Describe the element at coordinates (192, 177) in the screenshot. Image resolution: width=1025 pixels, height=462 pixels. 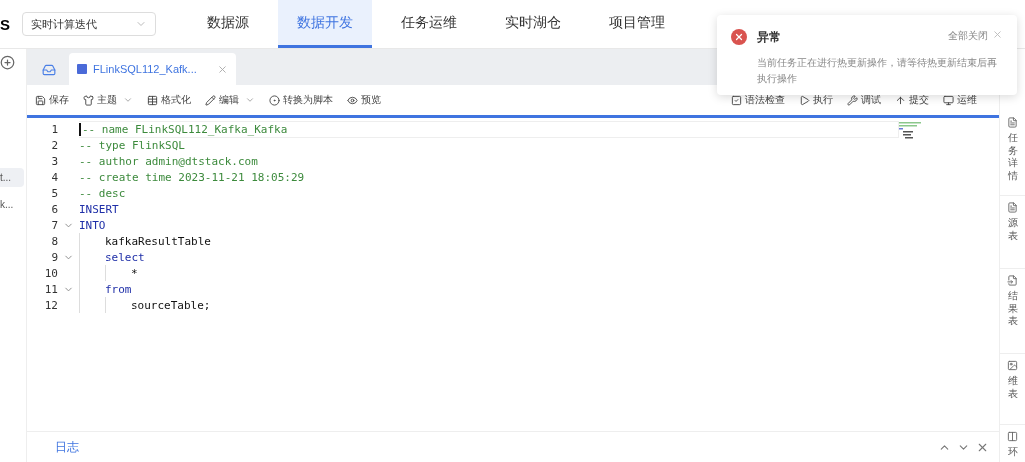
I see `code-line: -- create time 2023-11-21 18:05:29` at that location.